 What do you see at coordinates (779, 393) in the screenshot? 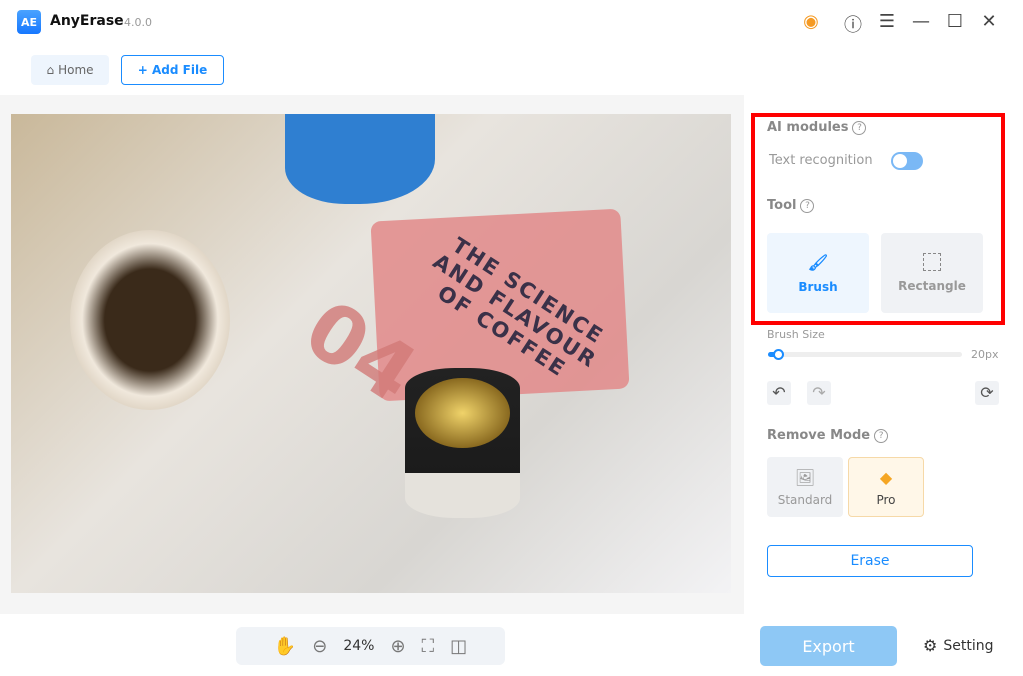
I see `undo-icon: ↶` at bounding box center [779, 393].